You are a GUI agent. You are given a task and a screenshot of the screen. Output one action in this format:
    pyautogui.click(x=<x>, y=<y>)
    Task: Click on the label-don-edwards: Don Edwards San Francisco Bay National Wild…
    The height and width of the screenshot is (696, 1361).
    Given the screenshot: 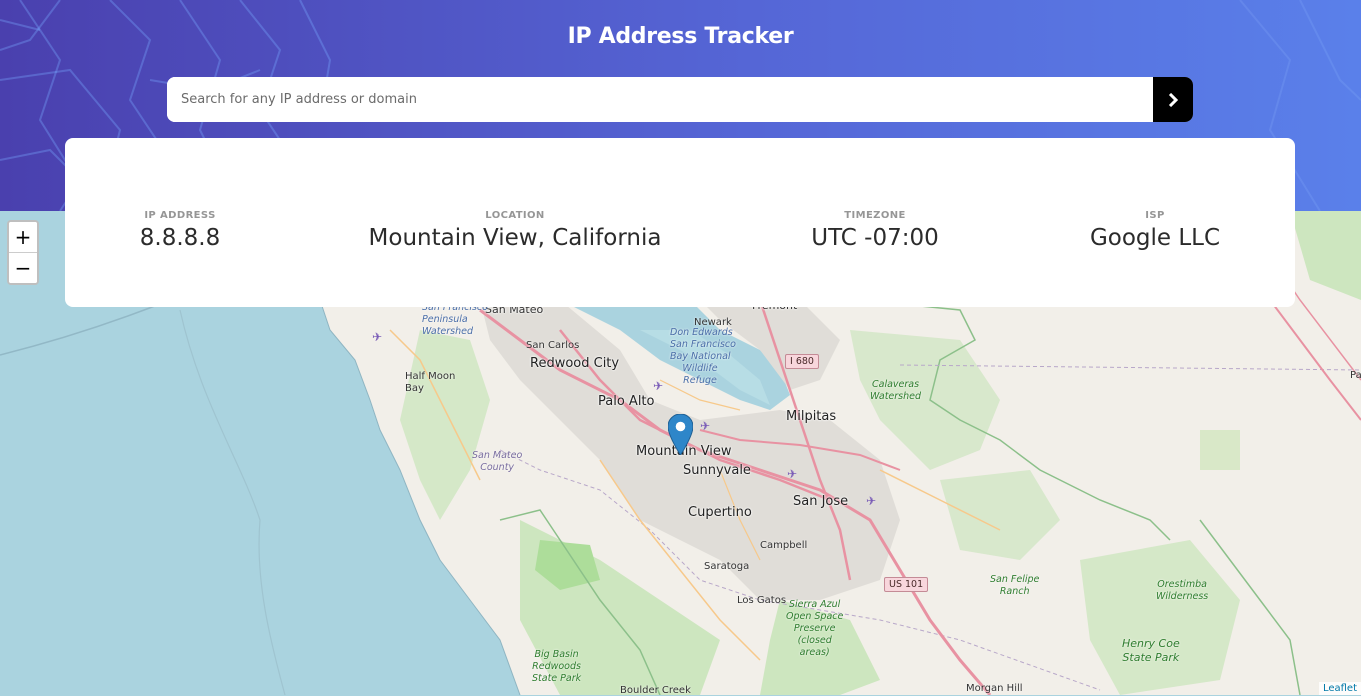 What is the action you would take?
    pyautogui.click(x=703, y=356)
    